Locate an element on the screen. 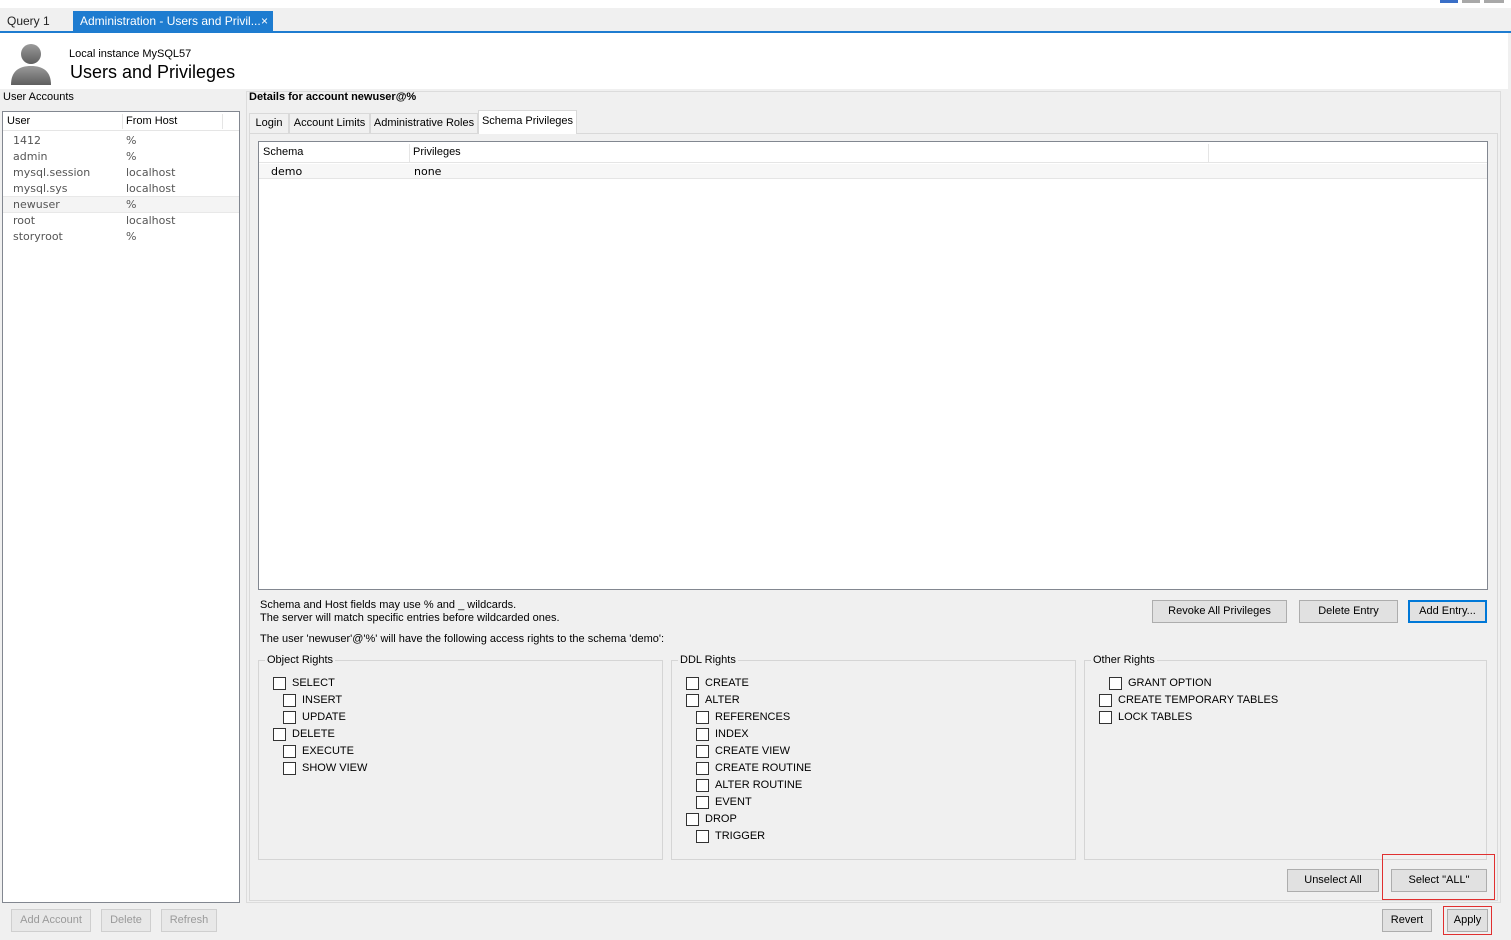 Image resolution: width=1511 pixels, height=940 pixels. user-row: mysql.sys localhost is located at coordinates (121, 189).